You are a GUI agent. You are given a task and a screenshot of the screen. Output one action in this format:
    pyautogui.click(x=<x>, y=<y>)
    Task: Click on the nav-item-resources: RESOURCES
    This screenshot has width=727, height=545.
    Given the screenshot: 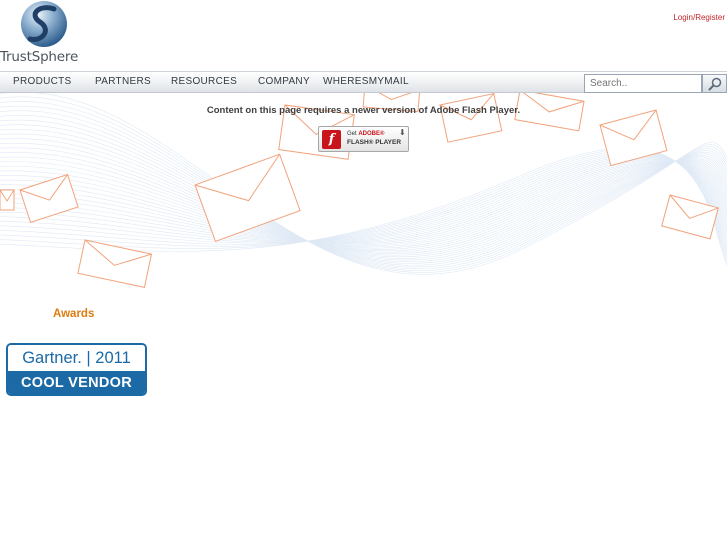 What is the action you would take?
    pyautogui.click(x=204, y=81)
    